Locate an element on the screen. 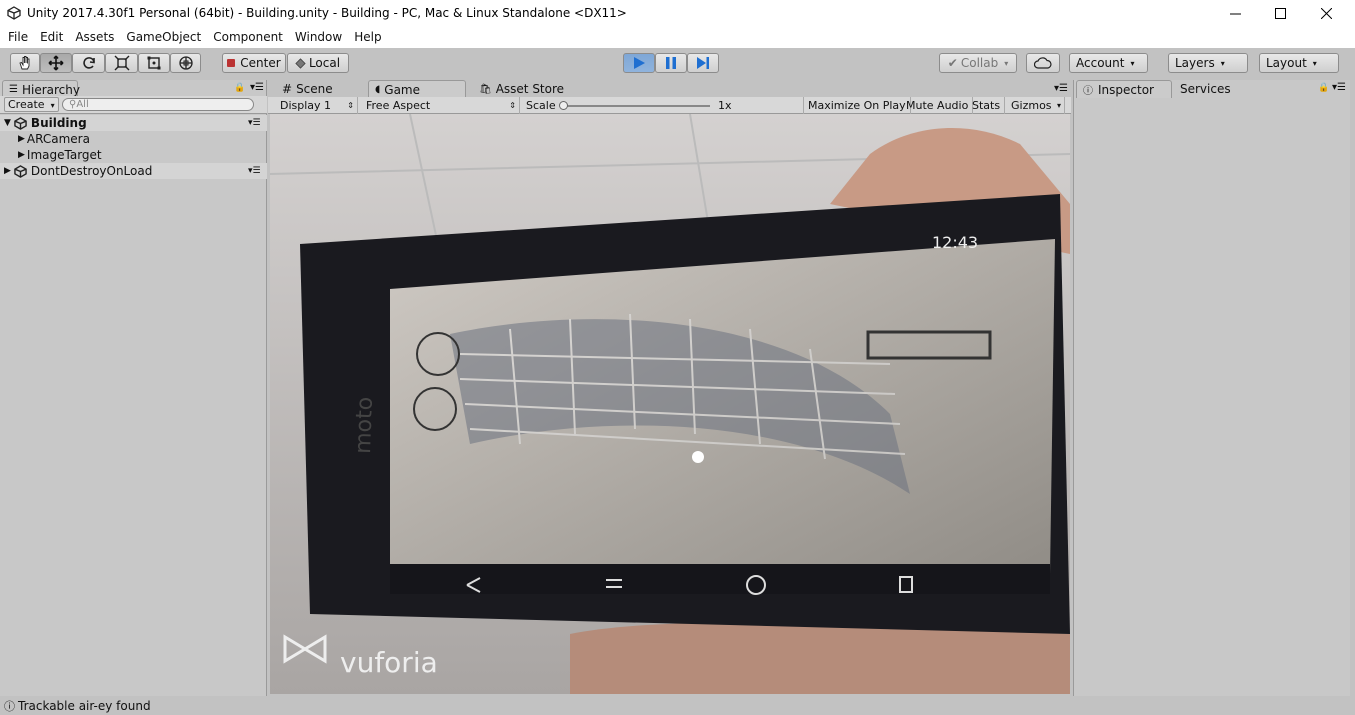 This screenshot has width=1355, height=715. maximize-label: Maximize On Play is located at coordinates (857, 105).